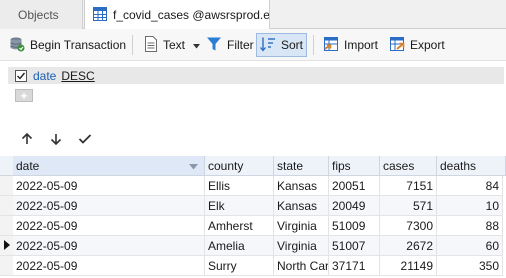 This screenshot has width=506, height=278. I want to click on document-icon, so click(151, 45).